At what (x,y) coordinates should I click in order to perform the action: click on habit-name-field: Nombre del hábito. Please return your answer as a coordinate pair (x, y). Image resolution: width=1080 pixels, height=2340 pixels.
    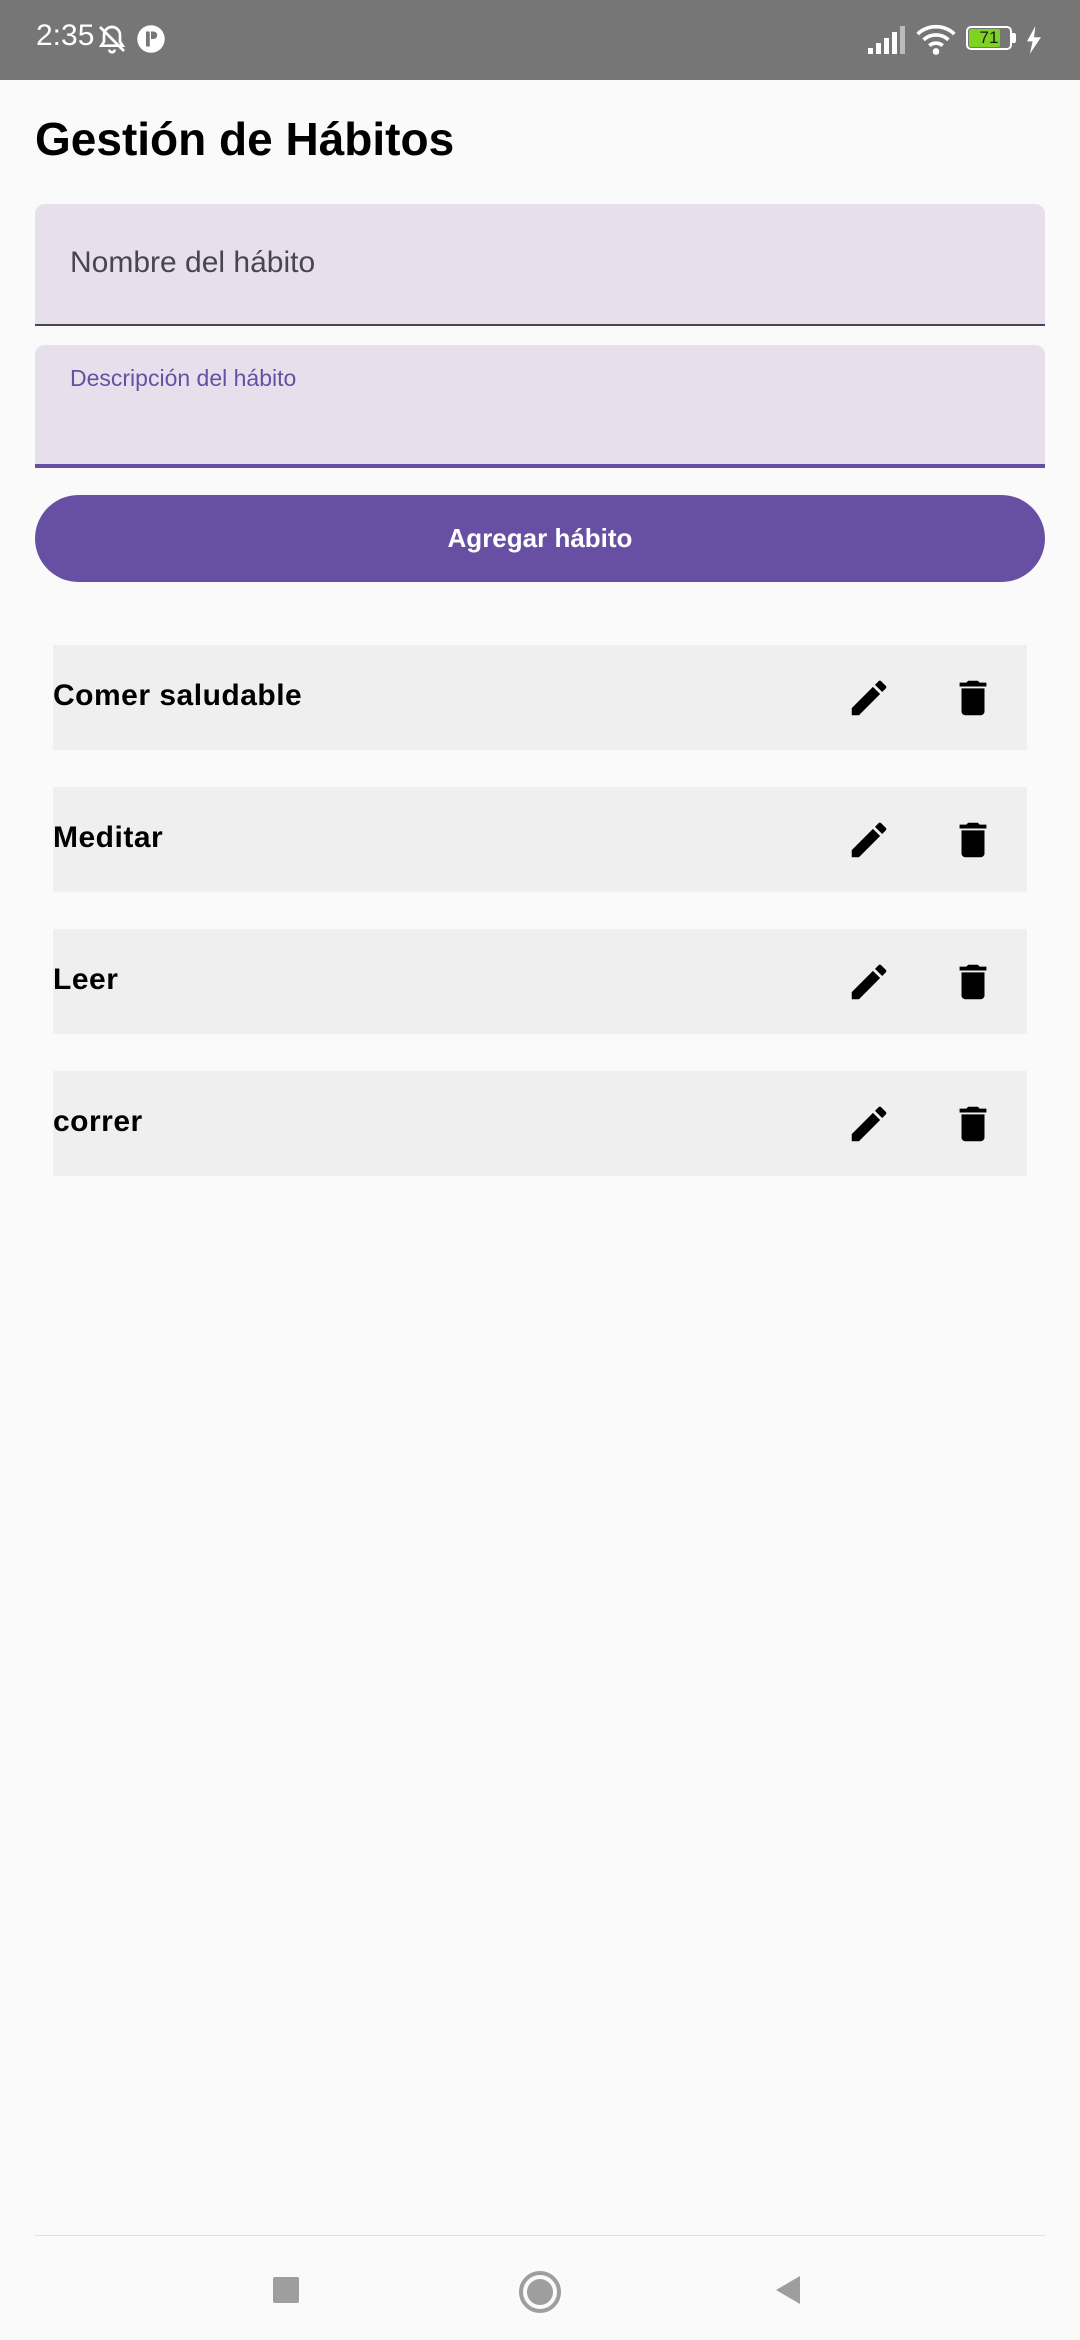
    Looking at the image, I should click on (540, 265).